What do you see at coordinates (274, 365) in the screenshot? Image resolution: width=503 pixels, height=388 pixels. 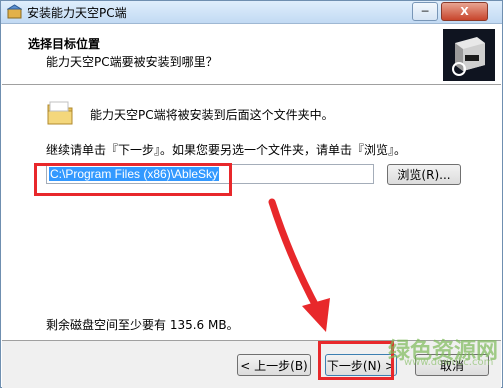 I see `back-button: < 上一步(B)` at bounding box center [274, 365].